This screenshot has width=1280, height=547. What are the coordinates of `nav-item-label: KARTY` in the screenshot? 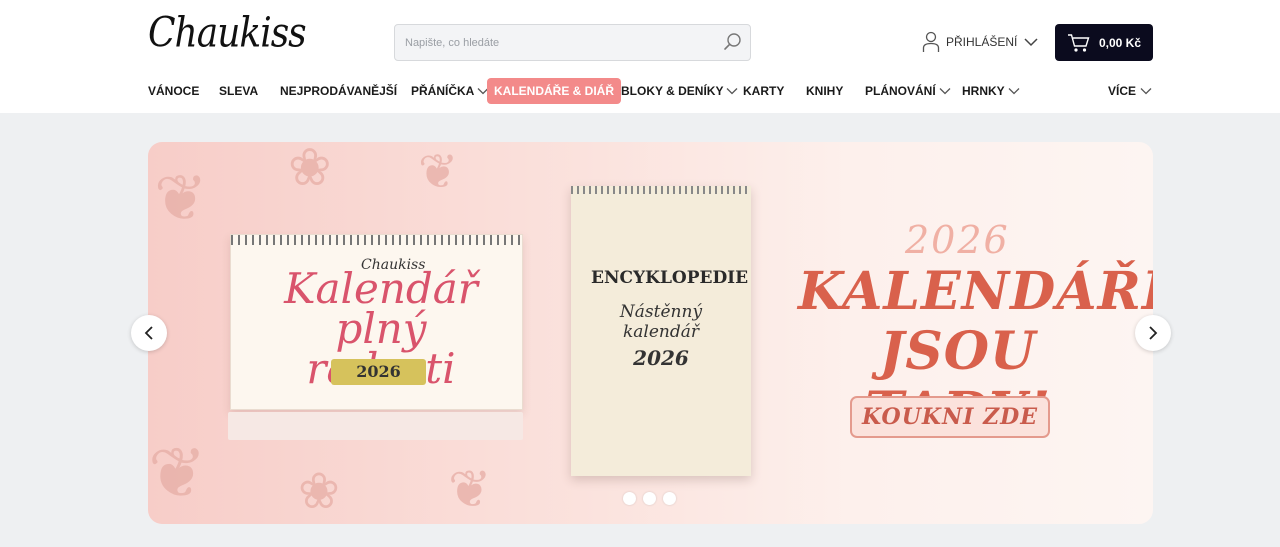 It's located at (764, 91).